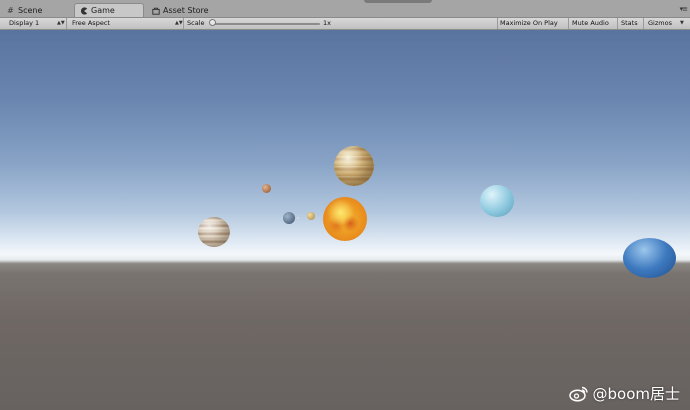 The image size is (690, 410). What do you see at coordinates (155, 10) in the screenshot?
I see `store-icon` at bounding box center [155, 10].